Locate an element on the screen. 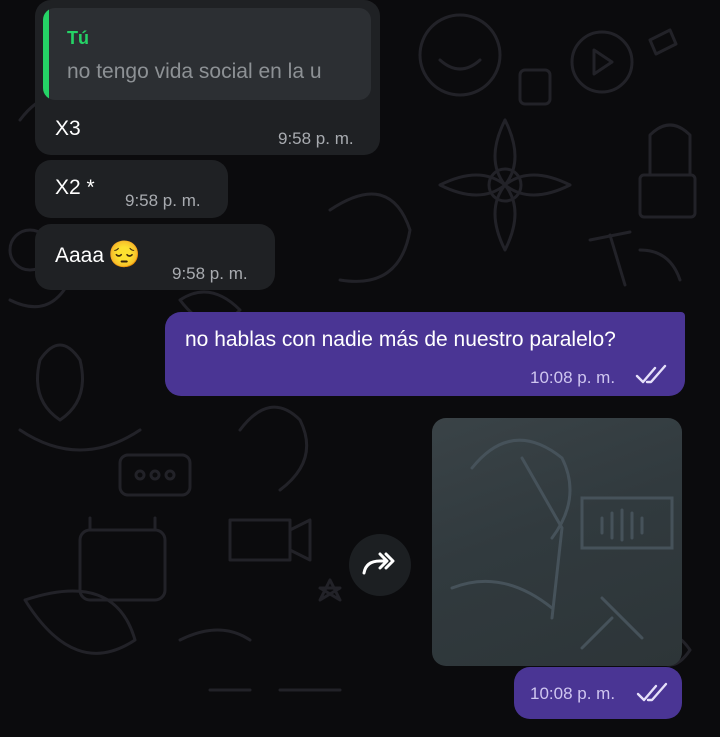 The width and height of the screenshot is (720, 737). forward-button is located at coordinates (380, 565).